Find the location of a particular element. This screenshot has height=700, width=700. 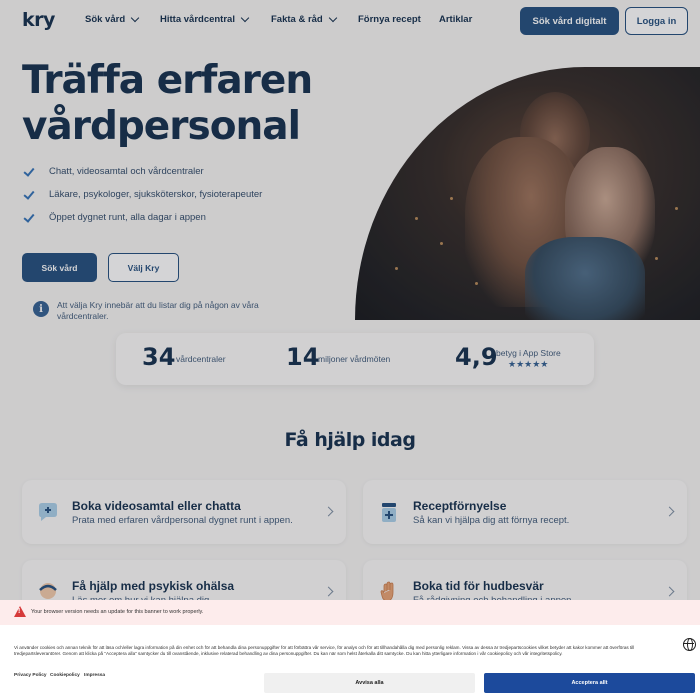

nav-label: Artiklar is located at coordinates (456, 19).